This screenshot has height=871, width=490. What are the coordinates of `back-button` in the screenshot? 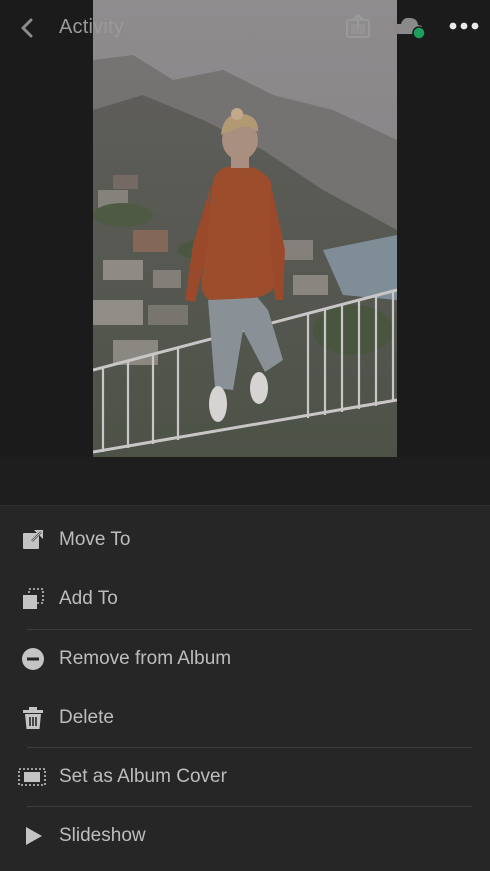 It's located at (28, 28).